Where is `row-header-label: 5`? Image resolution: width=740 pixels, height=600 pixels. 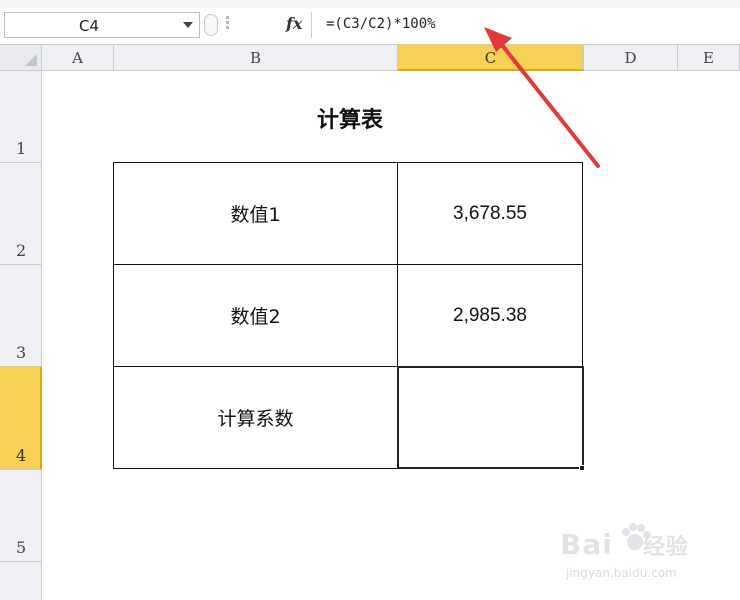
row-header-label: 5 is located at coordinates (21, 547).